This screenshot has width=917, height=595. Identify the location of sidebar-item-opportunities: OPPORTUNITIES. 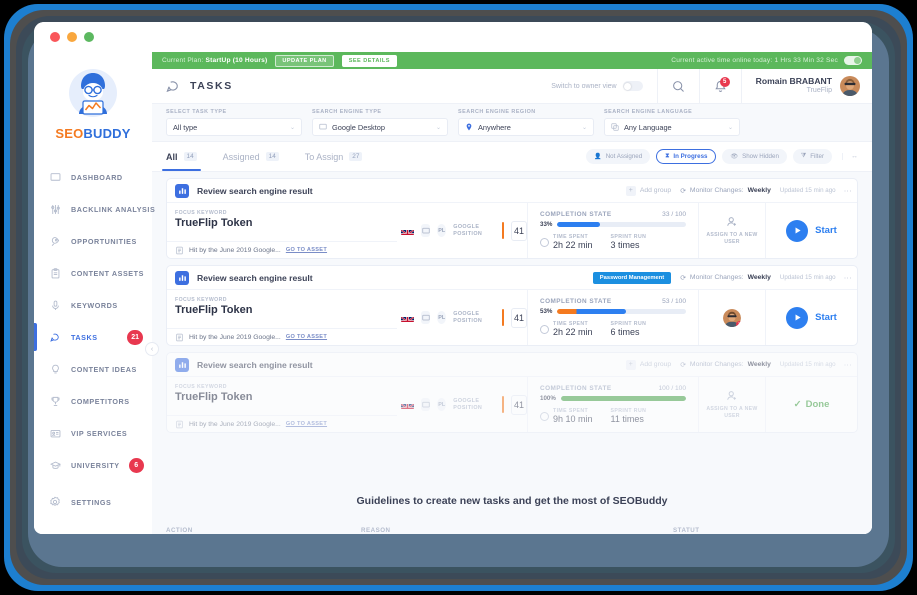
(93, 241).